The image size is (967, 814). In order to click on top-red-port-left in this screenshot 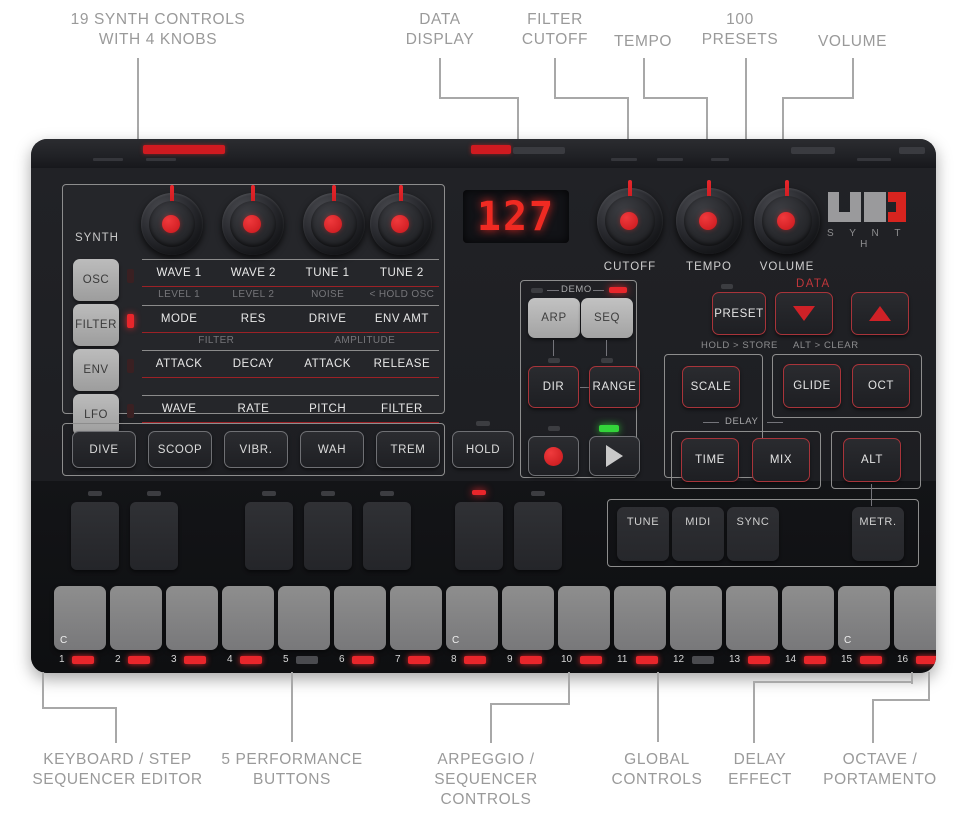, I will do `click(184, 149)`.